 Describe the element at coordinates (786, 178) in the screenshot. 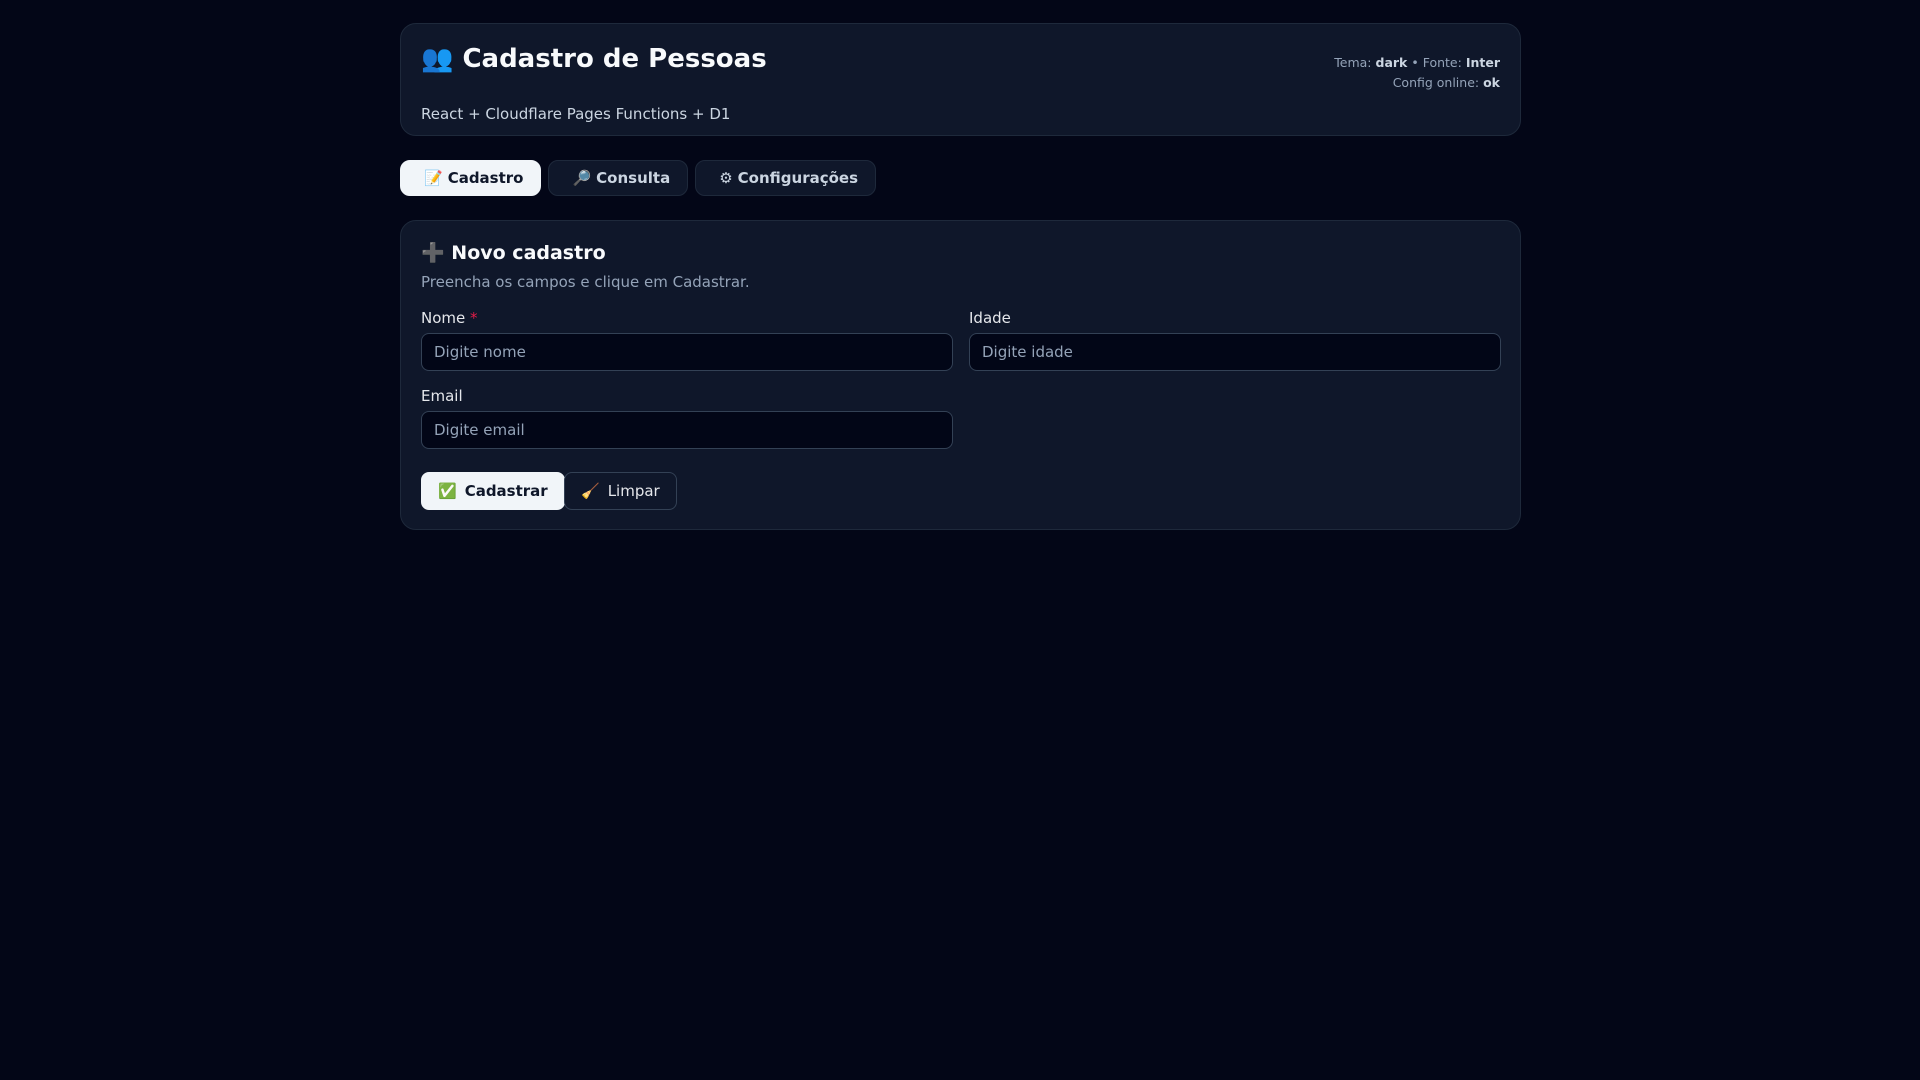

I see `tab-configuracoes: ⚙ Configurações` at that location.